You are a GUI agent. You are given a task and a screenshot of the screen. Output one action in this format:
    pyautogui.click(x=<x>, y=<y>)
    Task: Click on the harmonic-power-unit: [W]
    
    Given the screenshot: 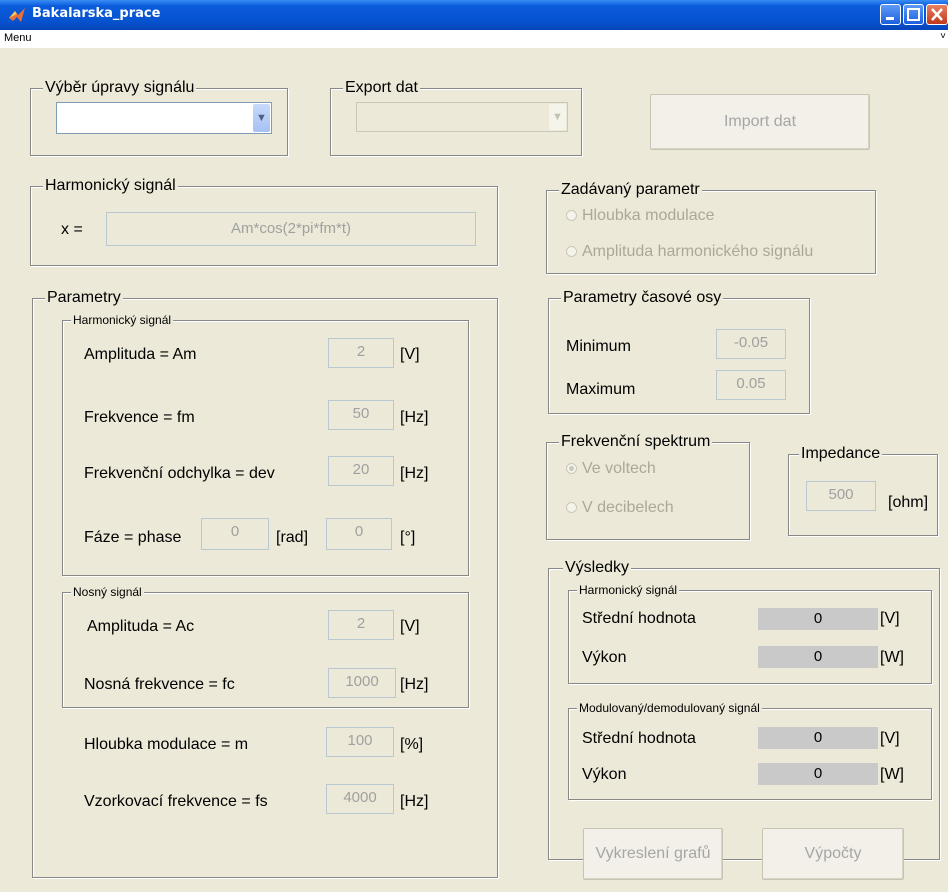 What is the action you would take?
    pyautogui.click(x=892, y=657)
    